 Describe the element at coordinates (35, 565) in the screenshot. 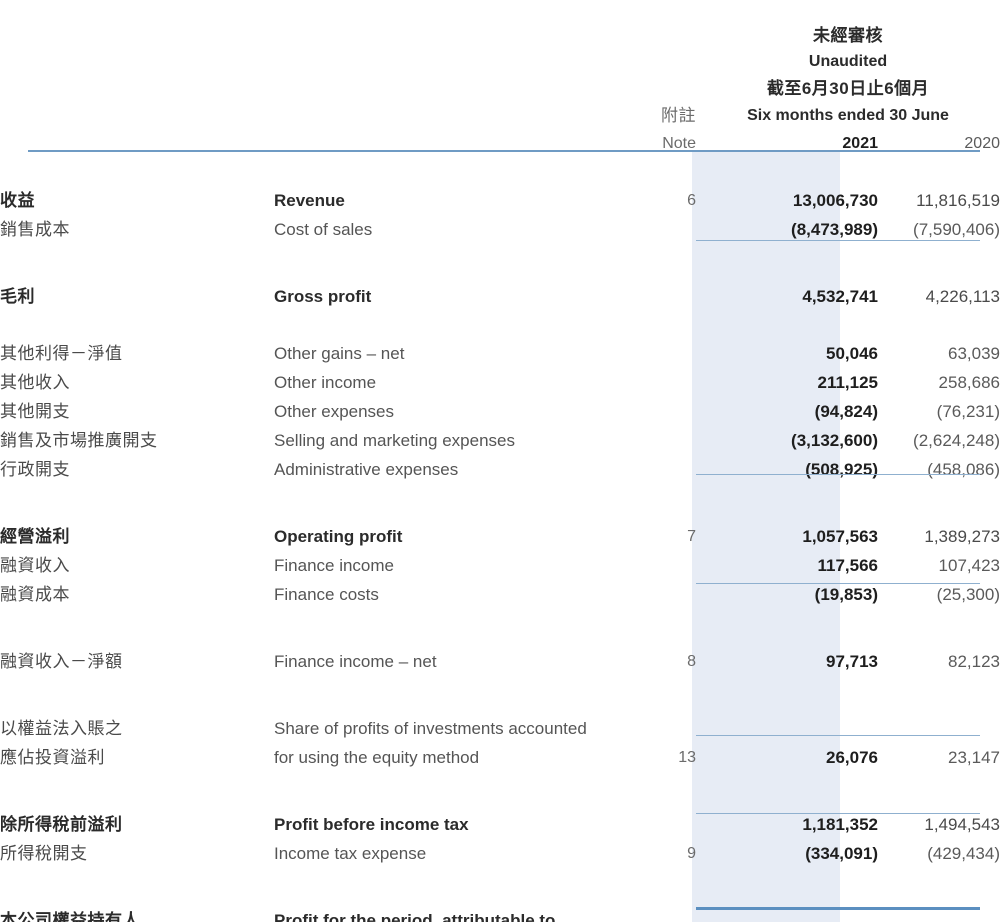

I see `row-label-zh: 融資收入` at that location.